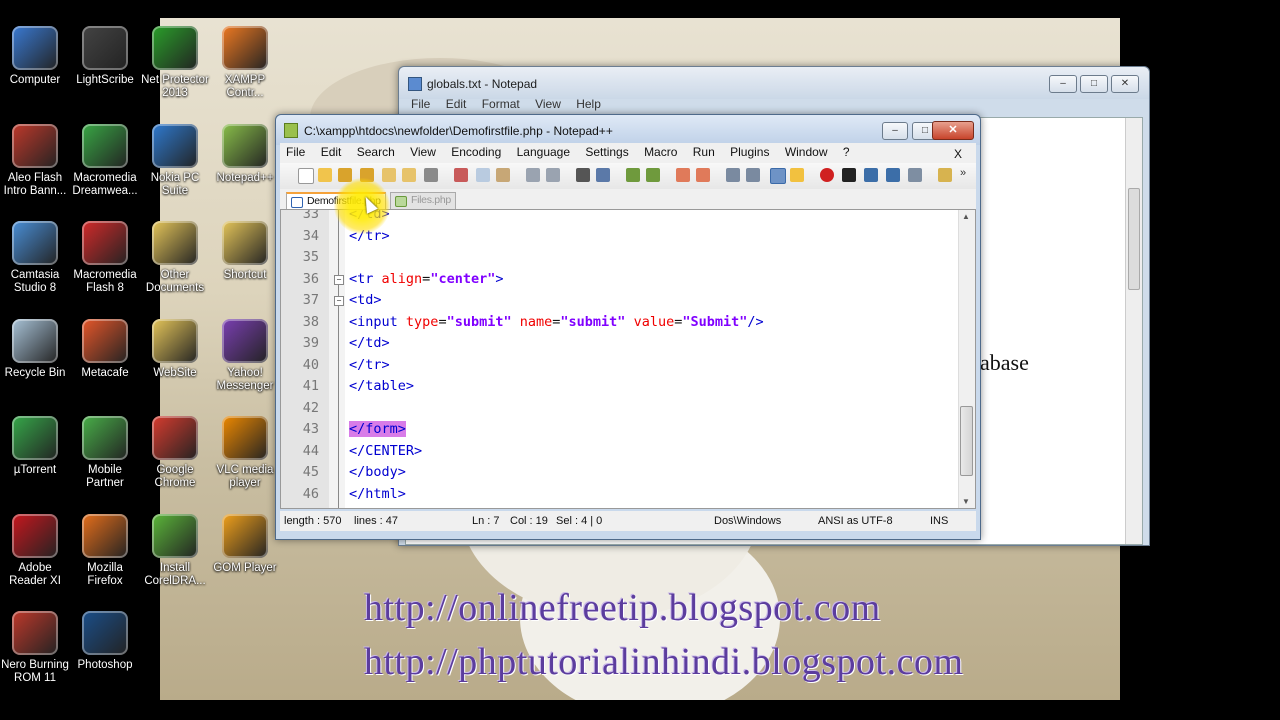 This screenshot has height=720, width=1280. I want to click on desktop-icon: Macromedia Flash 8, so click(105, 258).